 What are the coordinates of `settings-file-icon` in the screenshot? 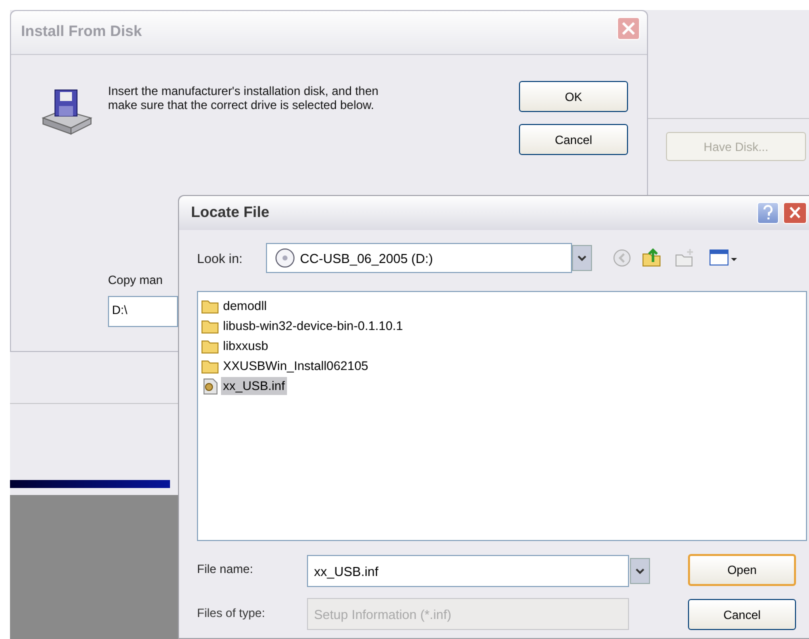 It's located at (210, 386).